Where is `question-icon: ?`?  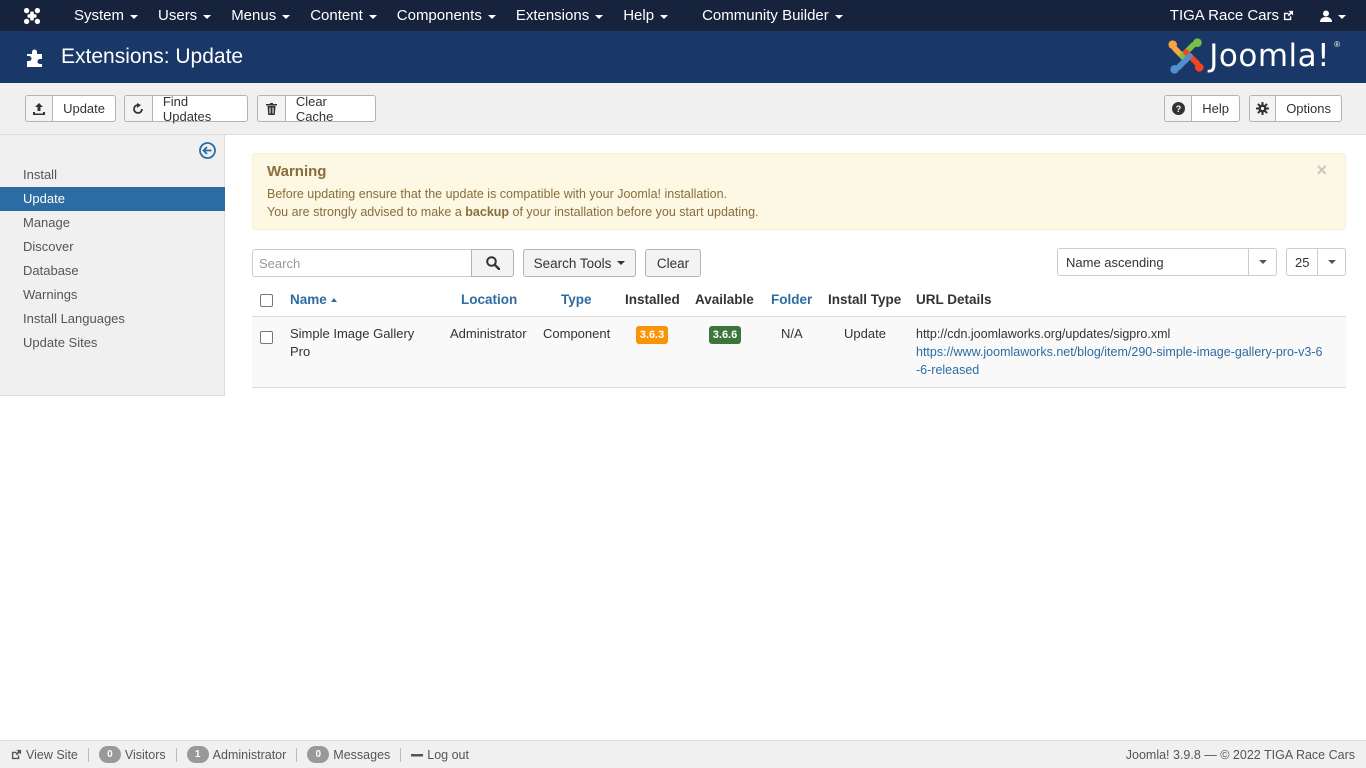
question-icon: ? is located at coordinates (1179, 108).